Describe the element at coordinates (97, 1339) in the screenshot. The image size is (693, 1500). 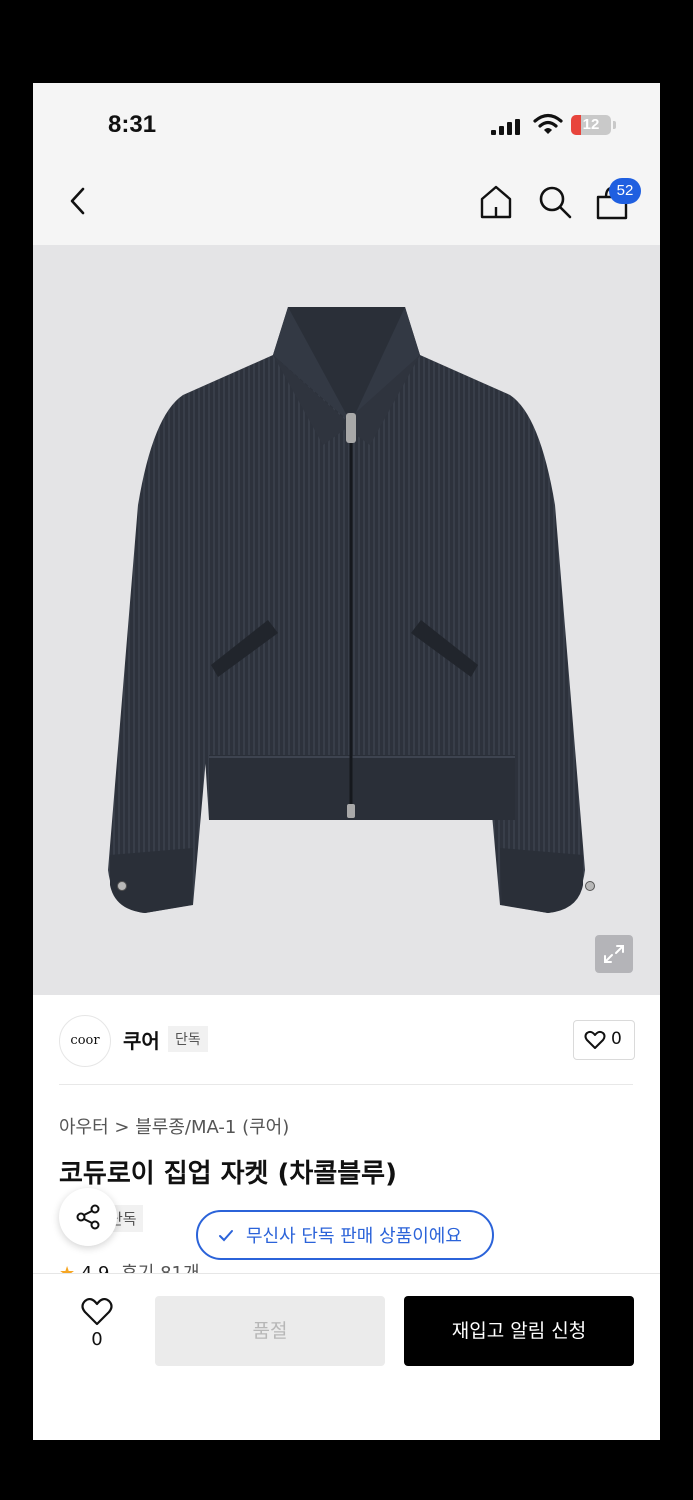
I see `wishlist-count: 0` at that location.